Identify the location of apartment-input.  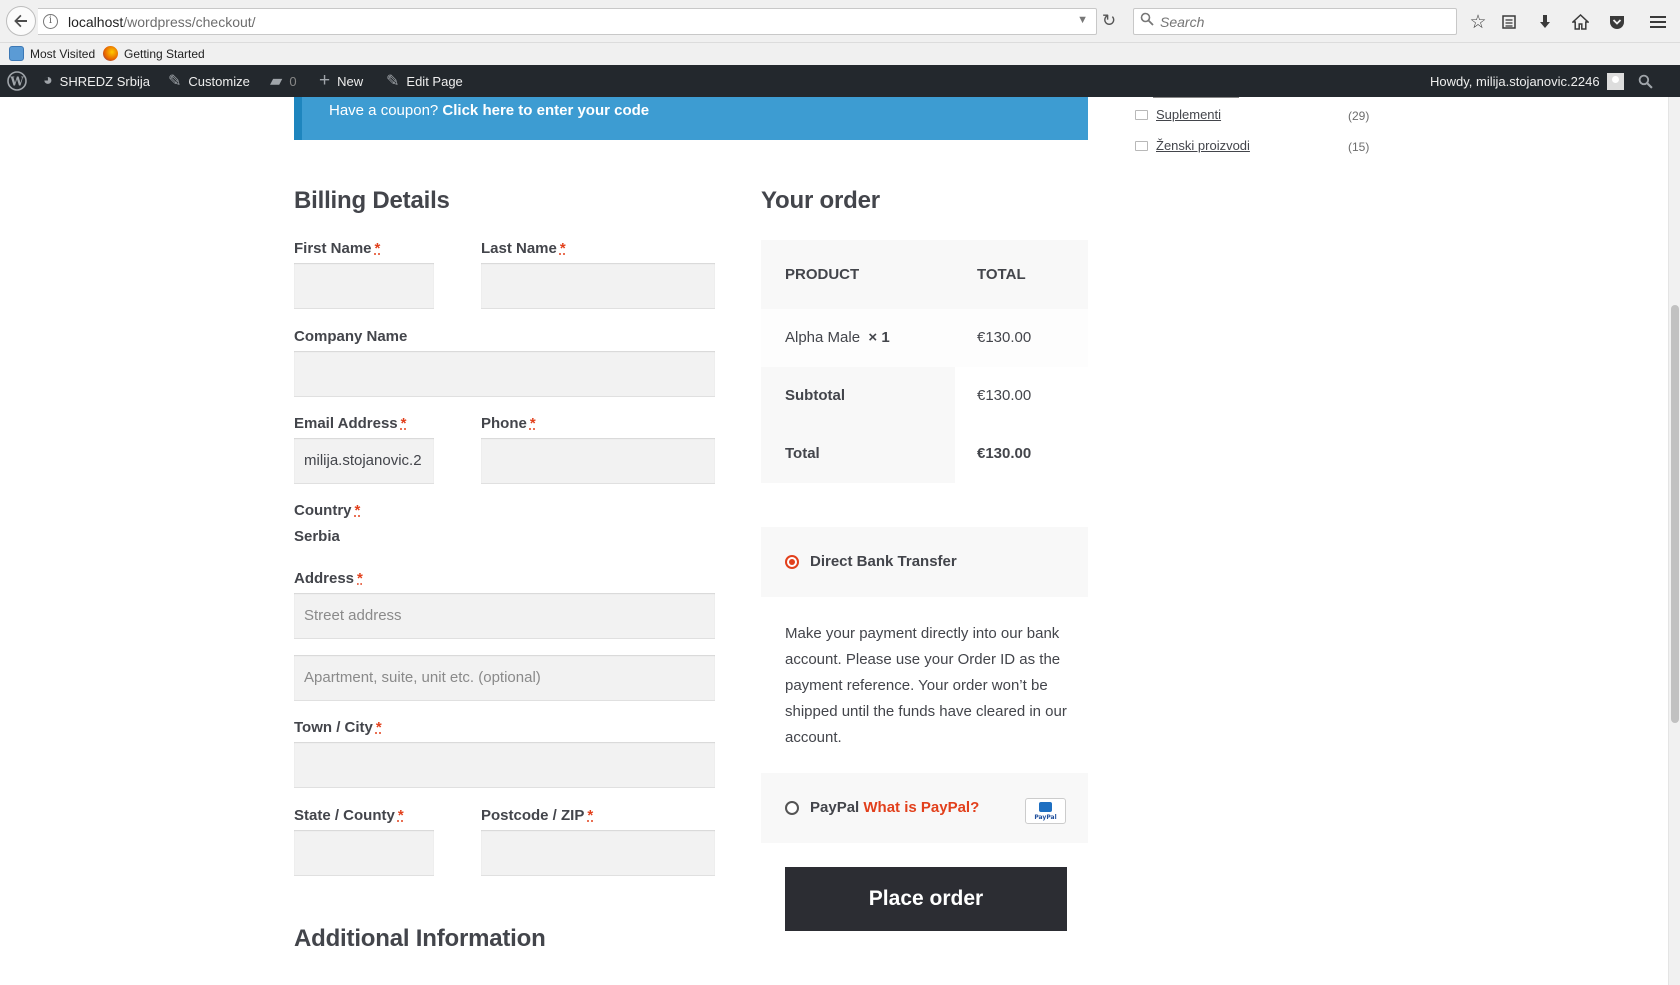
(504, 678).